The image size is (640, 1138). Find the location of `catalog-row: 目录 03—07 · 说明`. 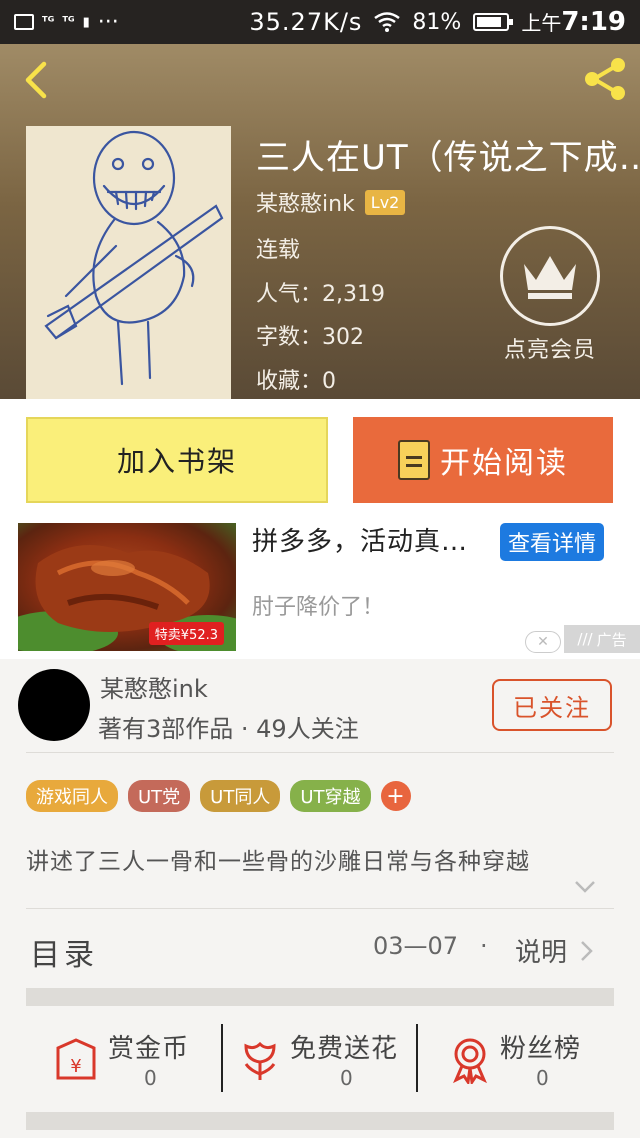

catalog-row: 目录 03—07 · 说明 is located at coordinates (320, 950).